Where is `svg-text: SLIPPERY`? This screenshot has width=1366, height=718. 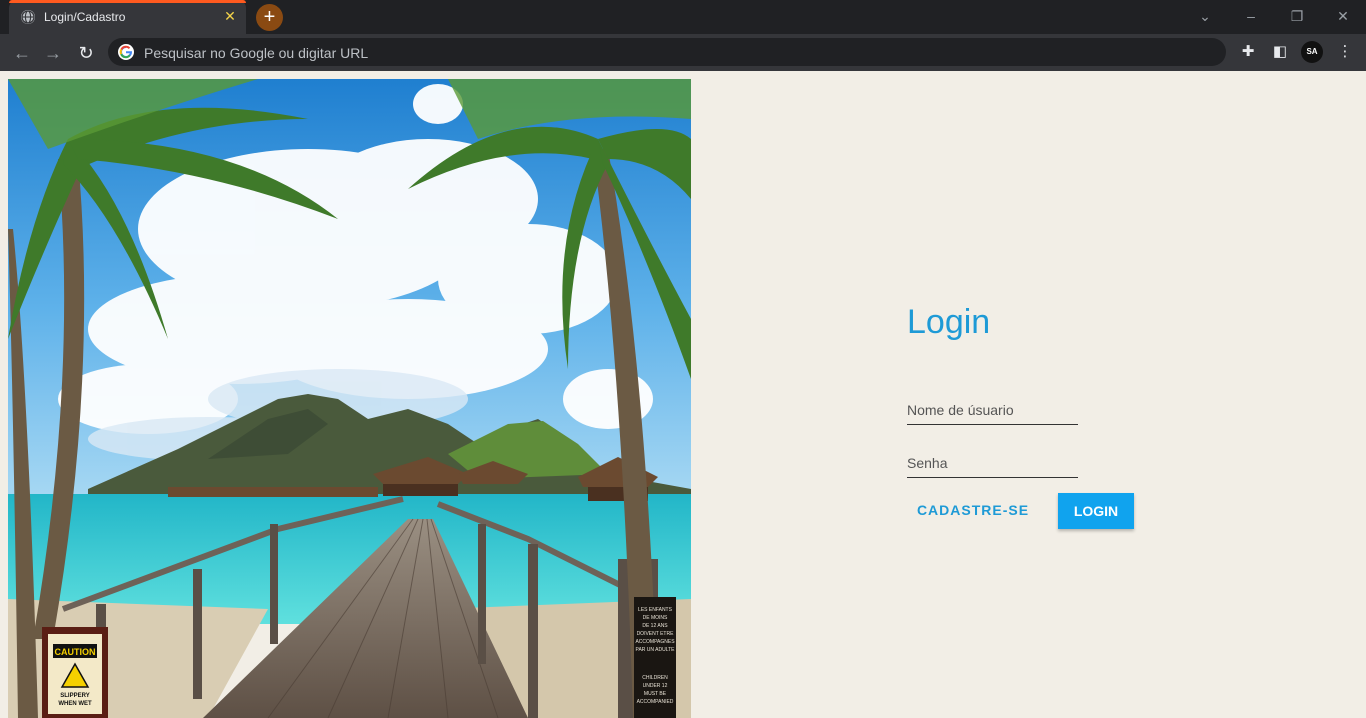
svg-text: SLIPPERY is located at coordinates (74, 696).